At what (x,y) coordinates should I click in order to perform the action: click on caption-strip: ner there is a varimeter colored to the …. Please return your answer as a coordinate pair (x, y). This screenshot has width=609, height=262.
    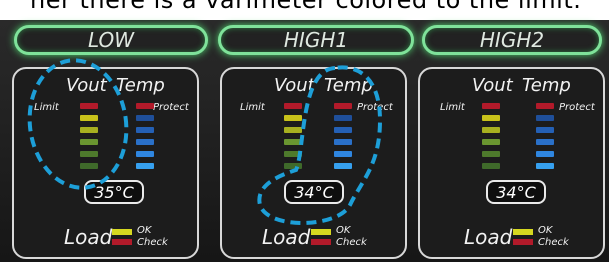
    Looking at the image, I should click on (304, 10).